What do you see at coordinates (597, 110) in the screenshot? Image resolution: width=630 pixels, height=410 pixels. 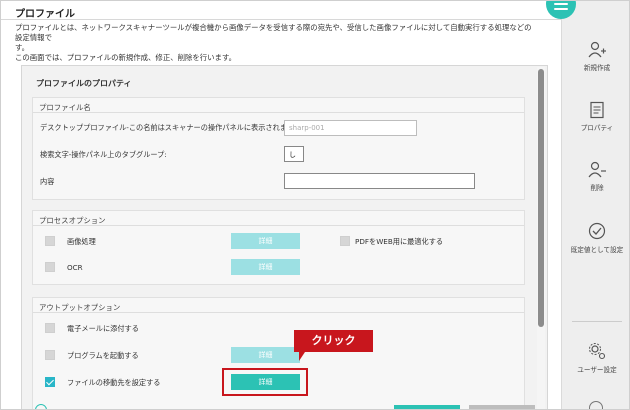 I see `document-icon` at bounding box center [597, 110].